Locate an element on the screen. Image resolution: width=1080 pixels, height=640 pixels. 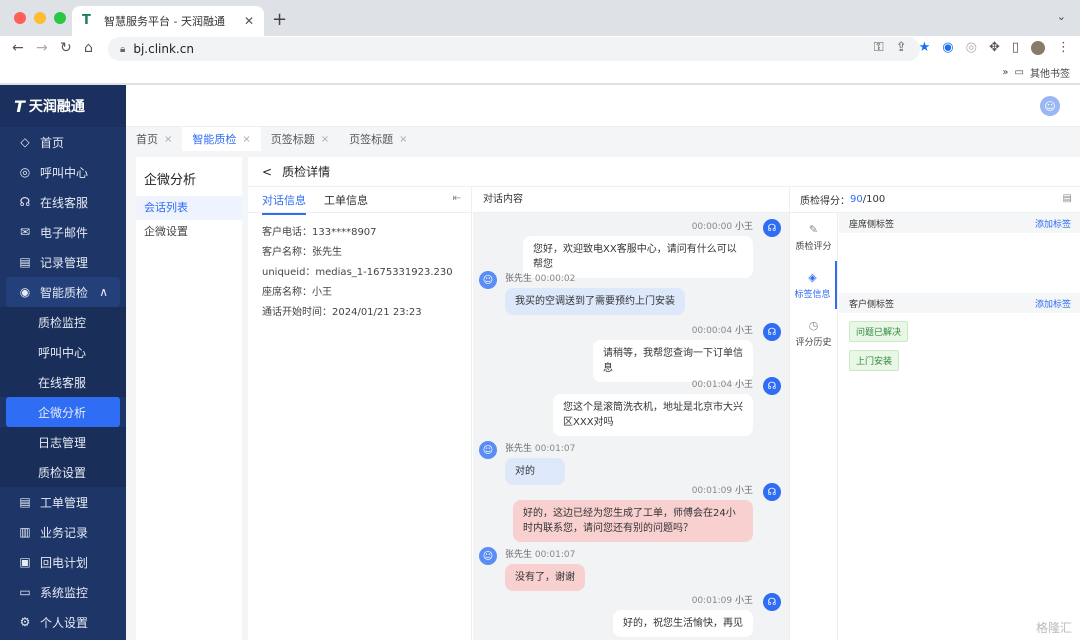
sidebar-subitem: 日志管理 is located at coordinates (63, 442).